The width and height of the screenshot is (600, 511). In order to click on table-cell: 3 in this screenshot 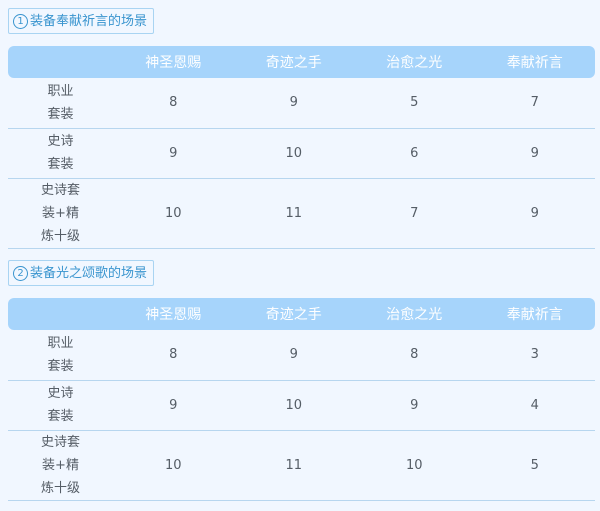, I will do `click(534, 355)`.